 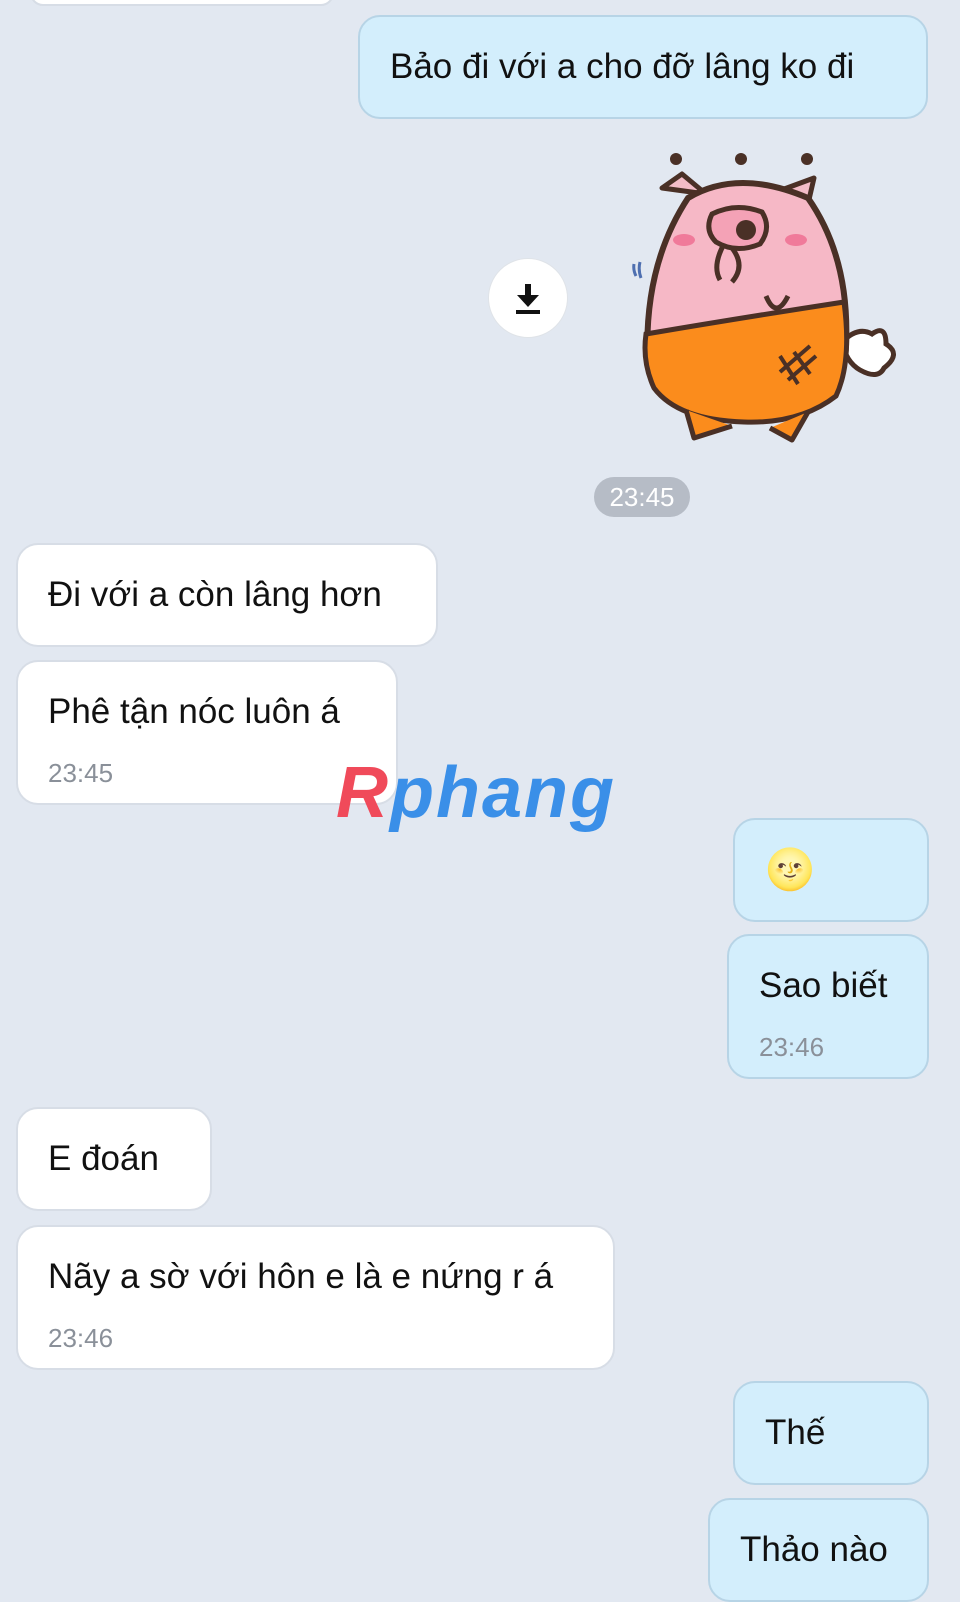 What do you see at coordinates (81, 773) in the screenshot?
I see `message-time: 23:45` at bounding box center [81, 773].